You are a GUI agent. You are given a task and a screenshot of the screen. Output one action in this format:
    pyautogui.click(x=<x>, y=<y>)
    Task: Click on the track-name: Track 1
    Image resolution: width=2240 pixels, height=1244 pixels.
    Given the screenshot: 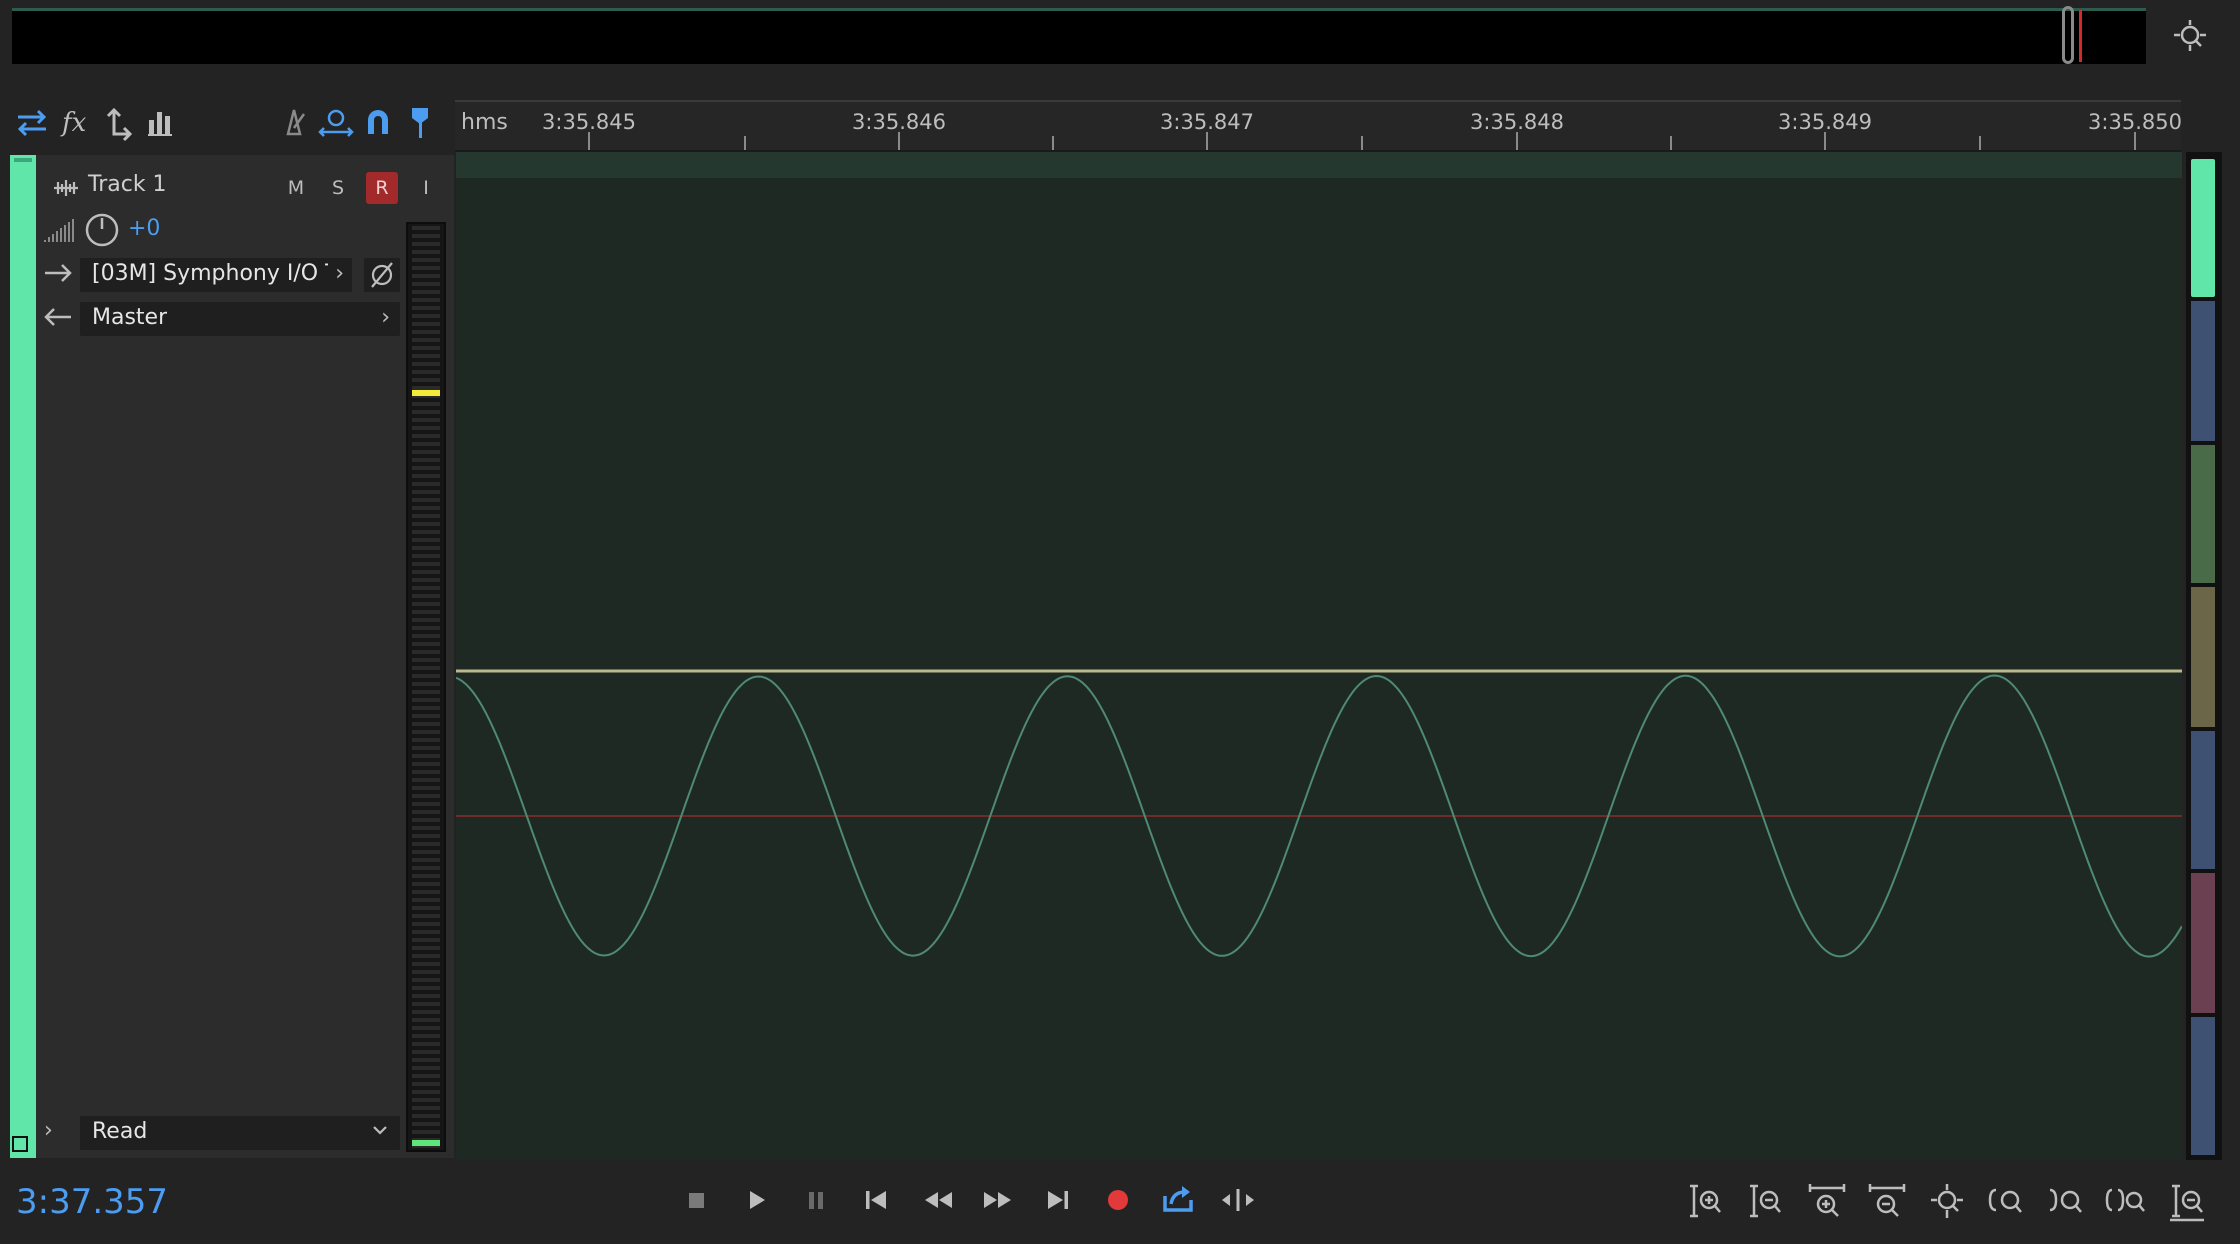 What is the action you would take?
    pyautogui.click(x=127, y=184)
    